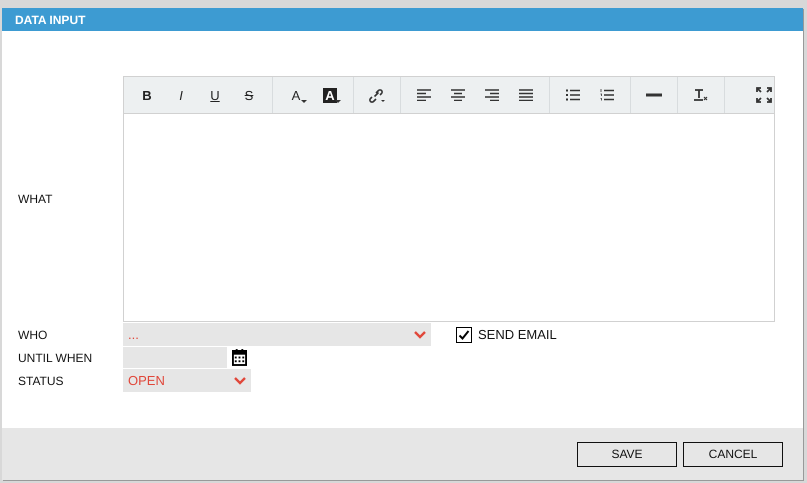  I want to click on bold-button: B, so click(147, 95).